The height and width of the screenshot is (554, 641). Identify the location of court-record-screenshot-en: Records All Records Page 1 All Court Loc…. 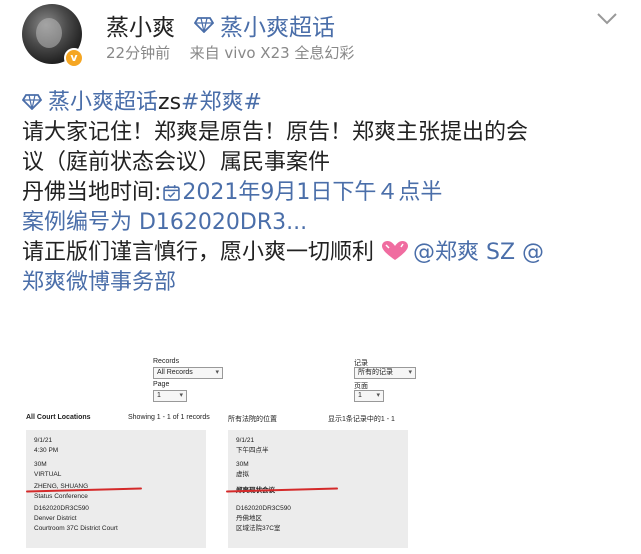
(141, 449).